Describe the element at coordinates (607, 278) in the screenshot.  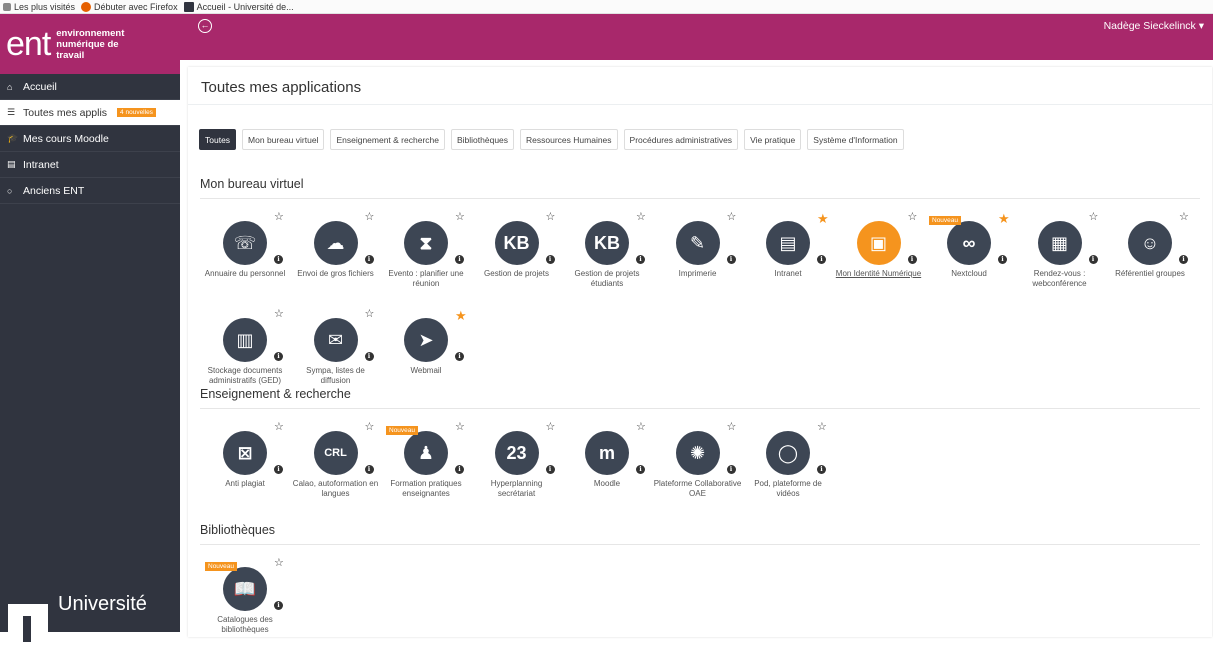
I see `app-label: Gestion de projets étudiants` at that location.